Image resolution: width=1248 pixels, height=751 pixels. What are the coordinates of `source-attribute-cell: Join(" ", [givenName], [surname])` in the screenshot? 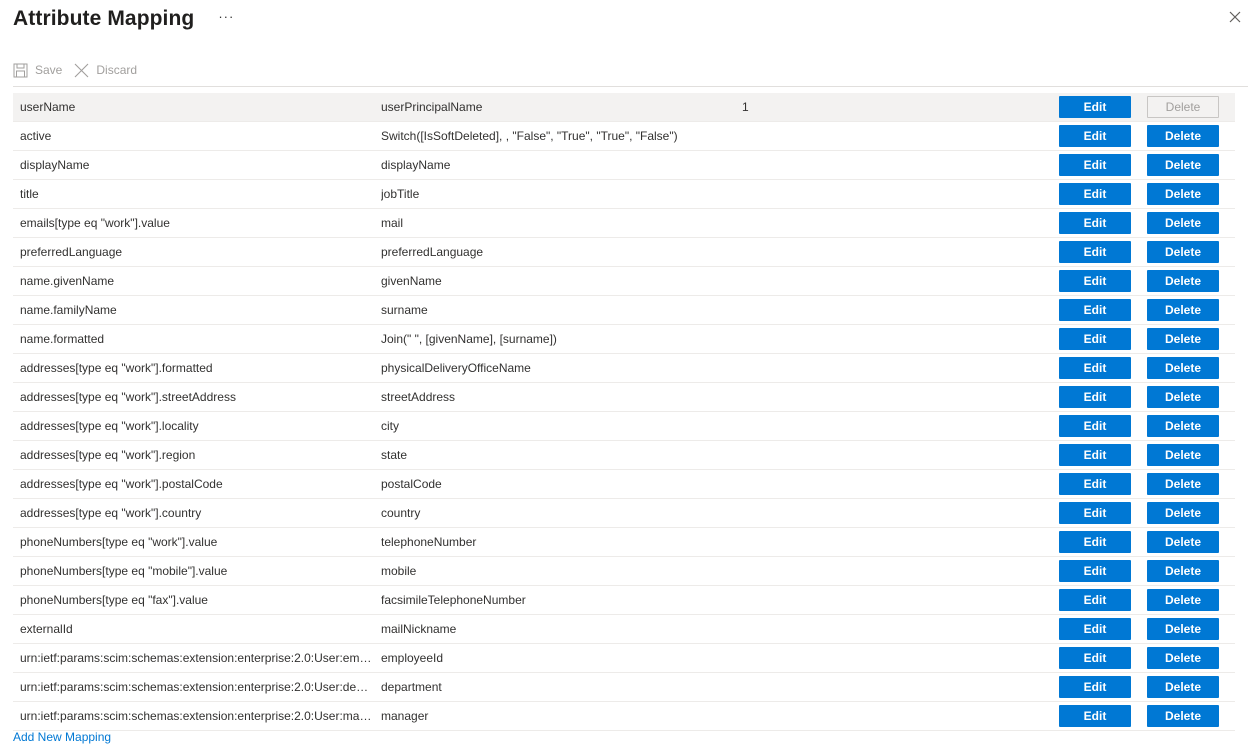 It's located at (469, 339).